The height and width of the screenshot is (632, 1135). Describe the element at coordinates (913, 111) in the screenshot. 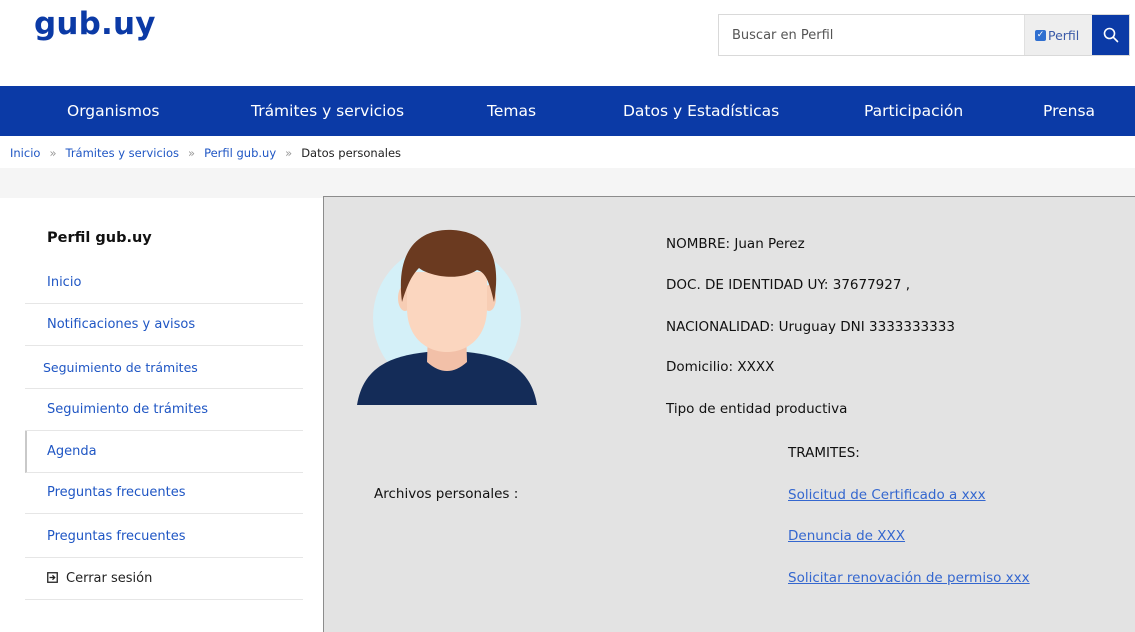

I see `nav-item-participacion: Participación` at that location.